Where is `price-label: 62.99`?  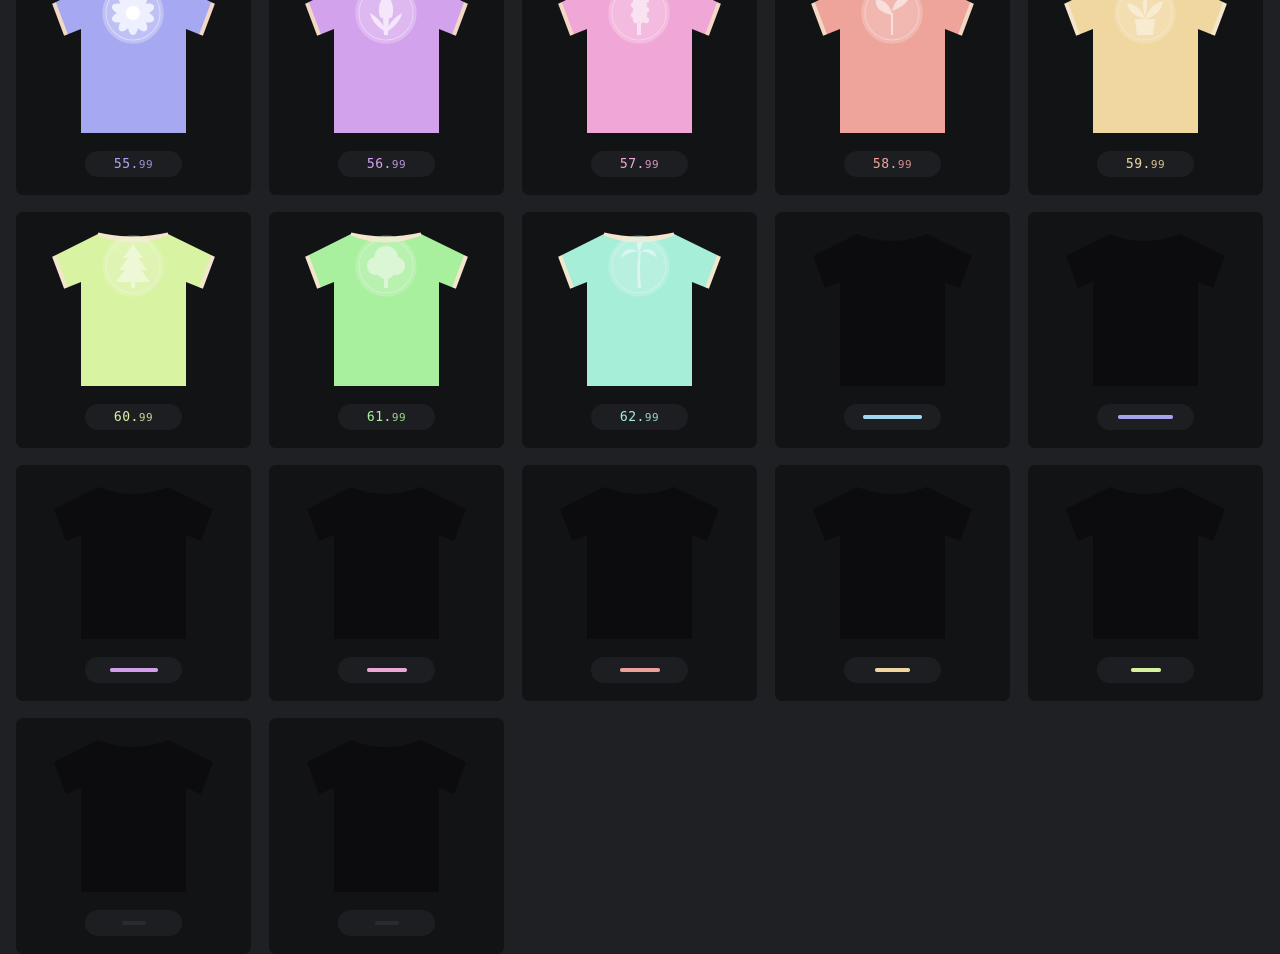 price-label: 62.99 is located at coordinates (639, 417).